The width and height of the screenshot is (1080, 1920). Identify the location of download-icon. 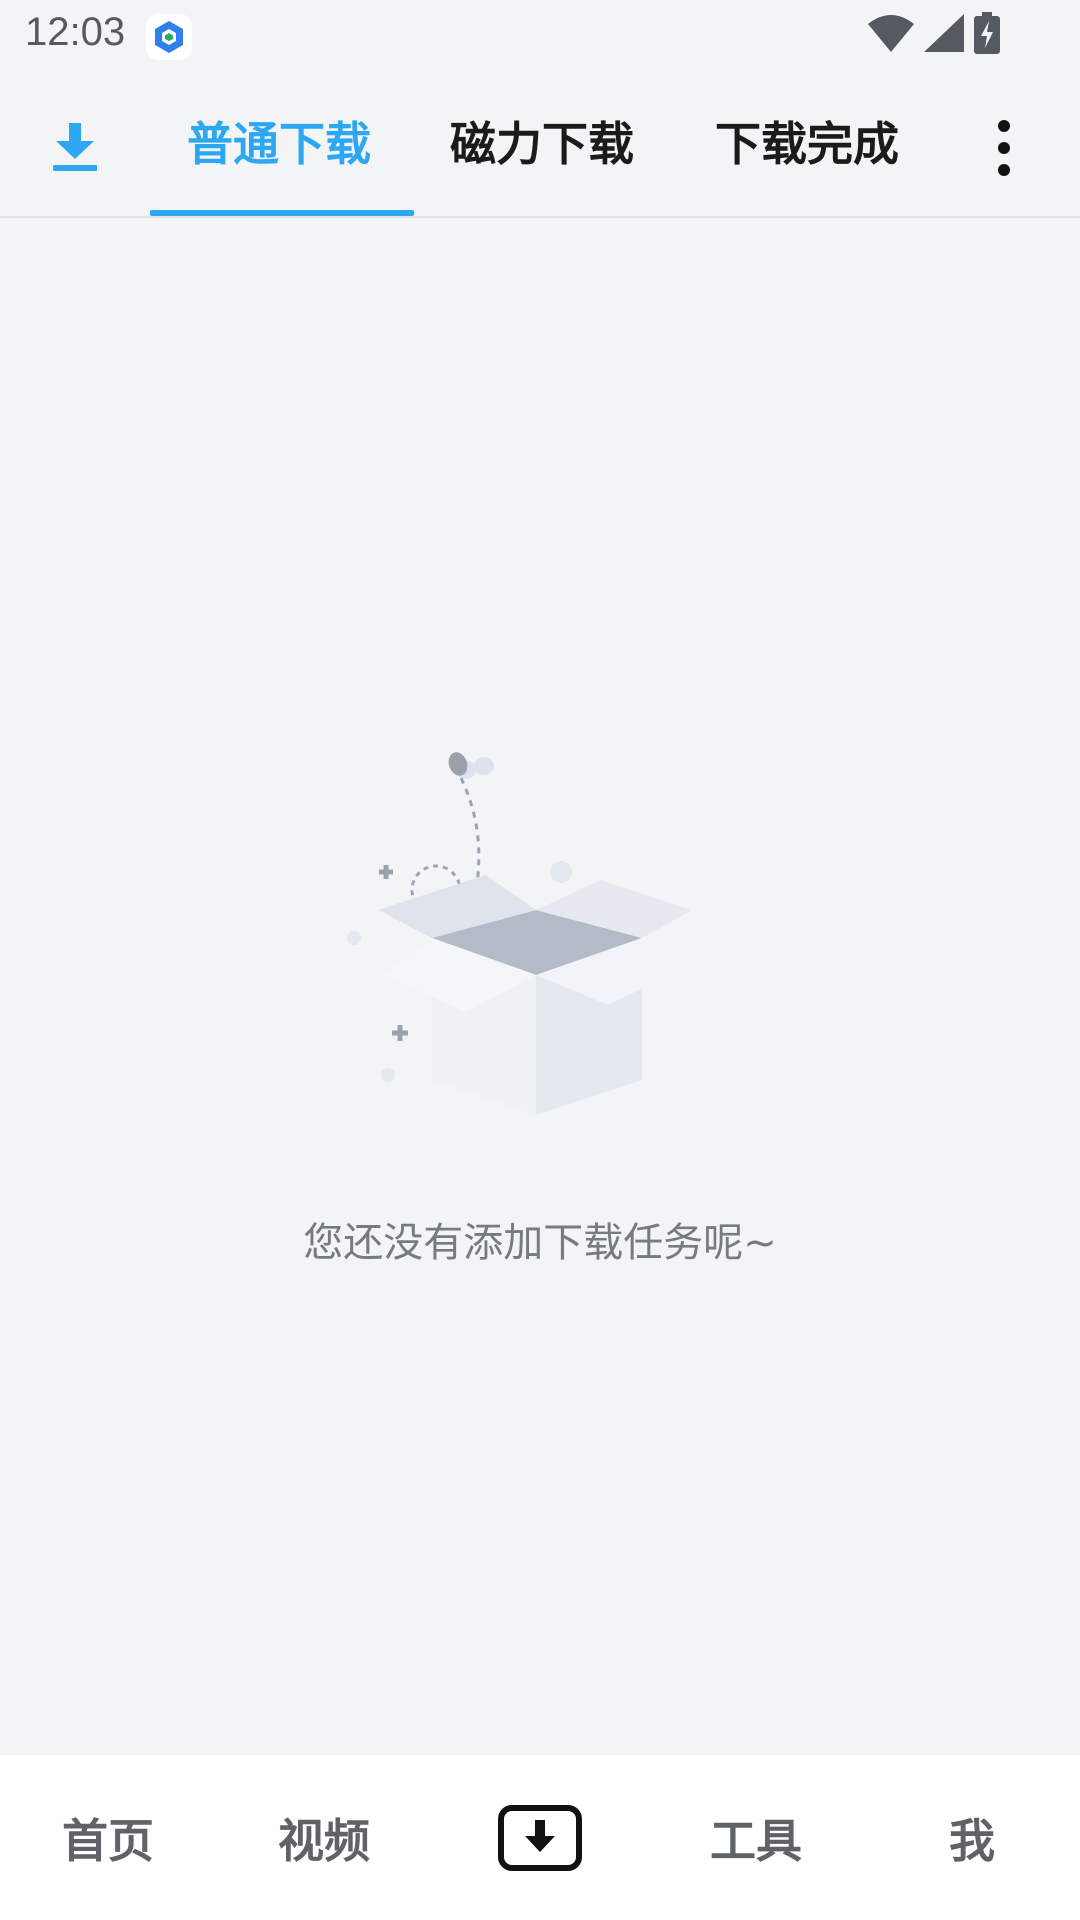
(75, 148).